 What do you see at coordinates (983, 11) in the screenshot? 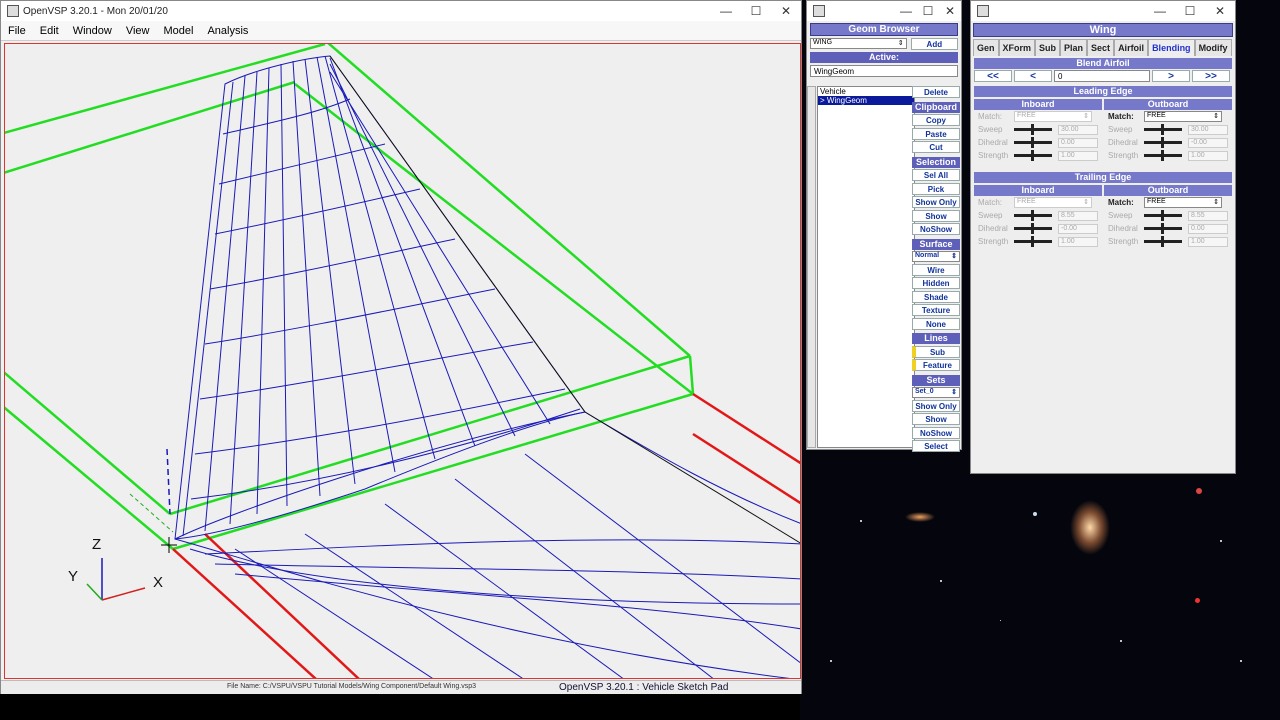
I see `app-icon` at bounding box center [983, 11].